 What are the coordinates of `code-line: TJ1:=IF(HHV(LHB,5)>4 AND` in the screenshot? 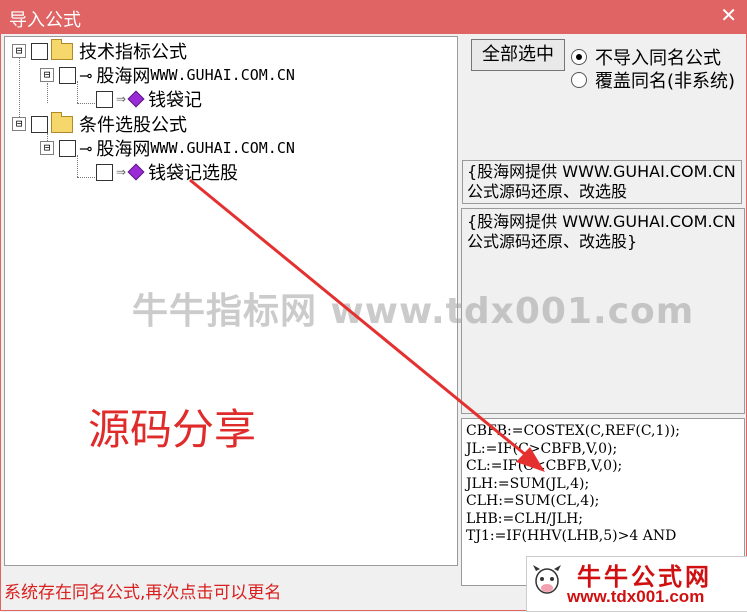 It's located at (571, 536).